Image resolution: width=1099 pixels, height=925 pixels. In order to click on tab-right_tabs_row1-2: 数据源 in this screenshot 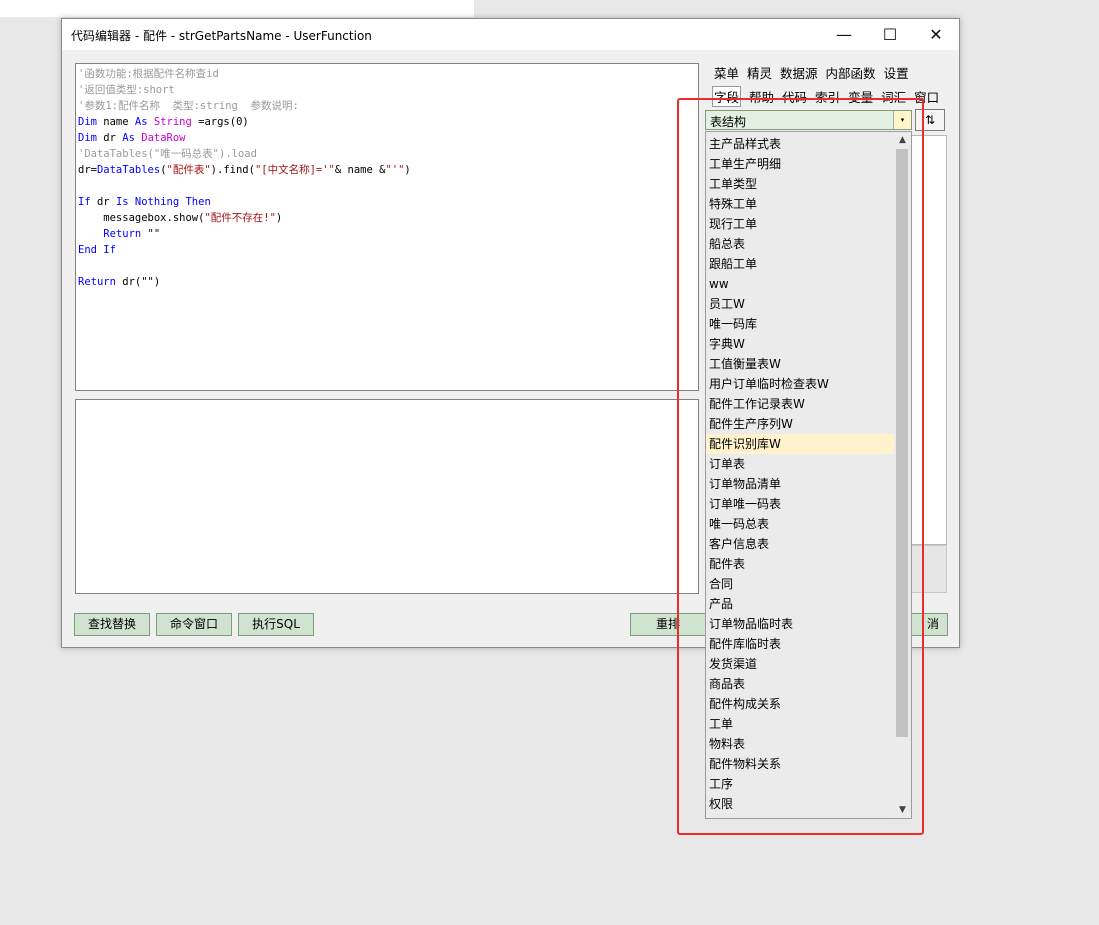, I will do `click(799, 72)`.